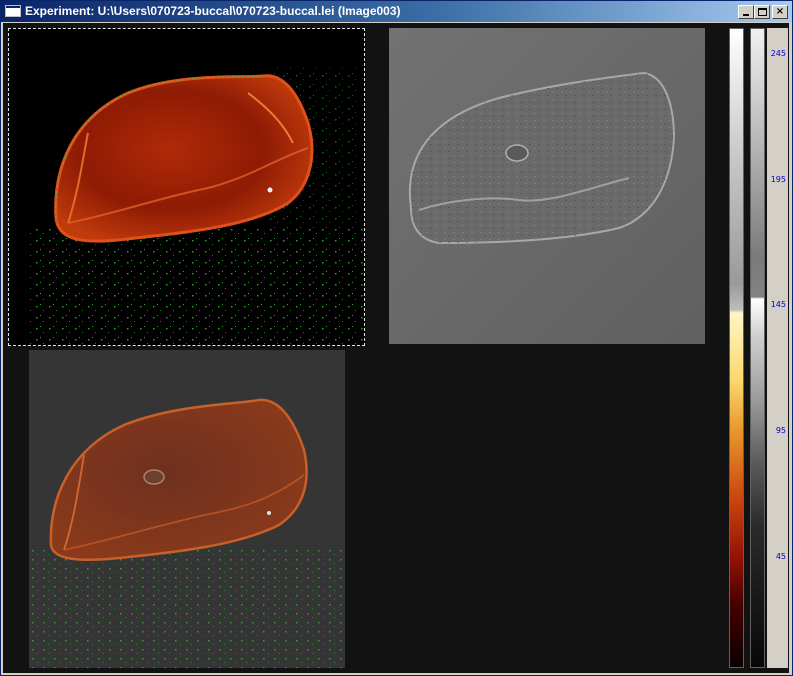  Describe the element at coordinates (780, 430) in the screenshot. I see `scale-tick: 95` at that location.